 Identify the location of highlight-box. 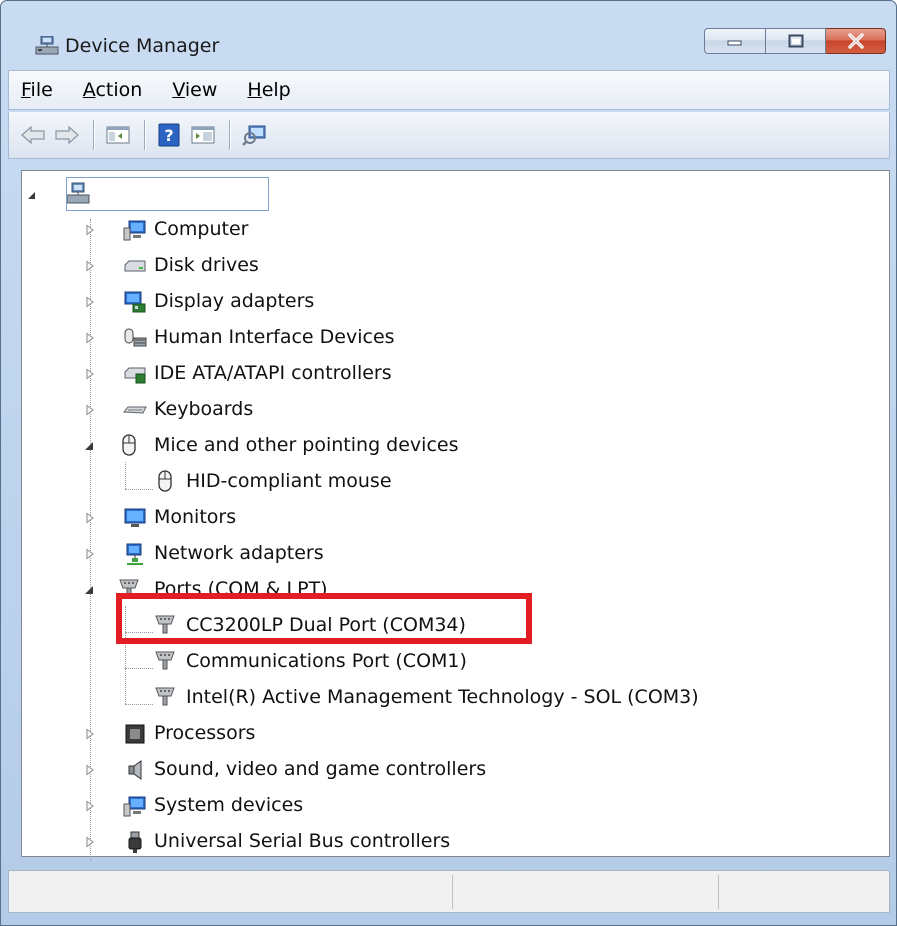
(324, 618).